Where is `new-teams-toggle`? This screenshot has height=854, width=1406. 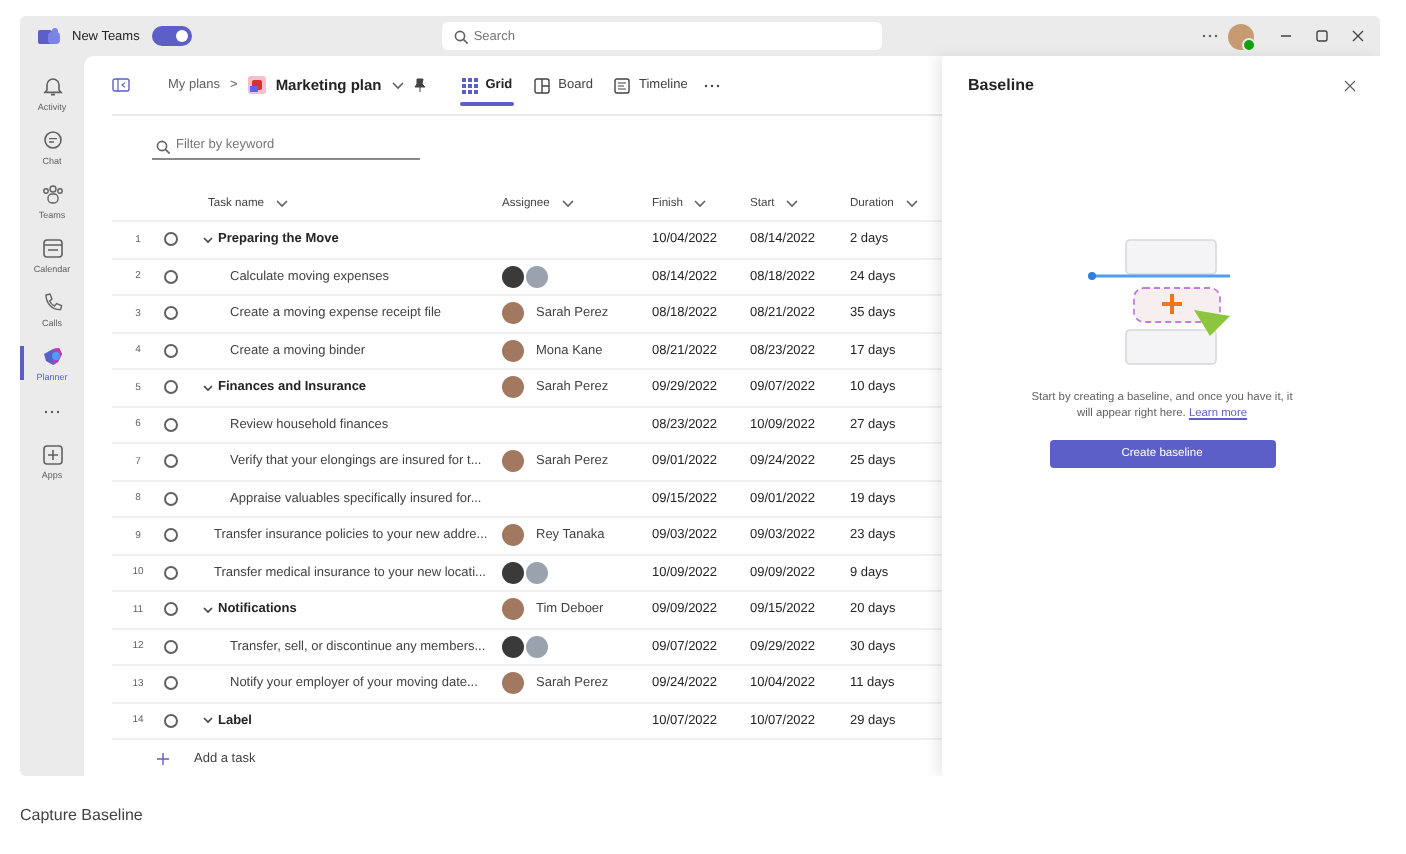
new-teams-toggle is located at coordinates (171, 36).